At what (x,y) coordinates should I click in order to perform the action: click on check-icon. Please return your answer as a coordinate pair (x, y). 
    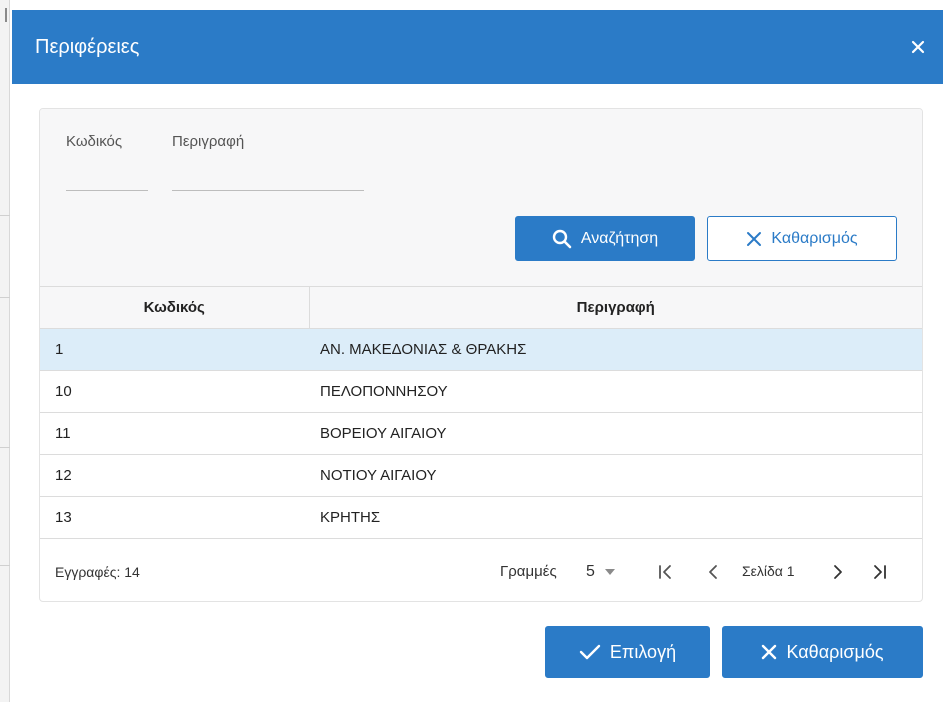
    Looking at the image, I should click on (590, 652).